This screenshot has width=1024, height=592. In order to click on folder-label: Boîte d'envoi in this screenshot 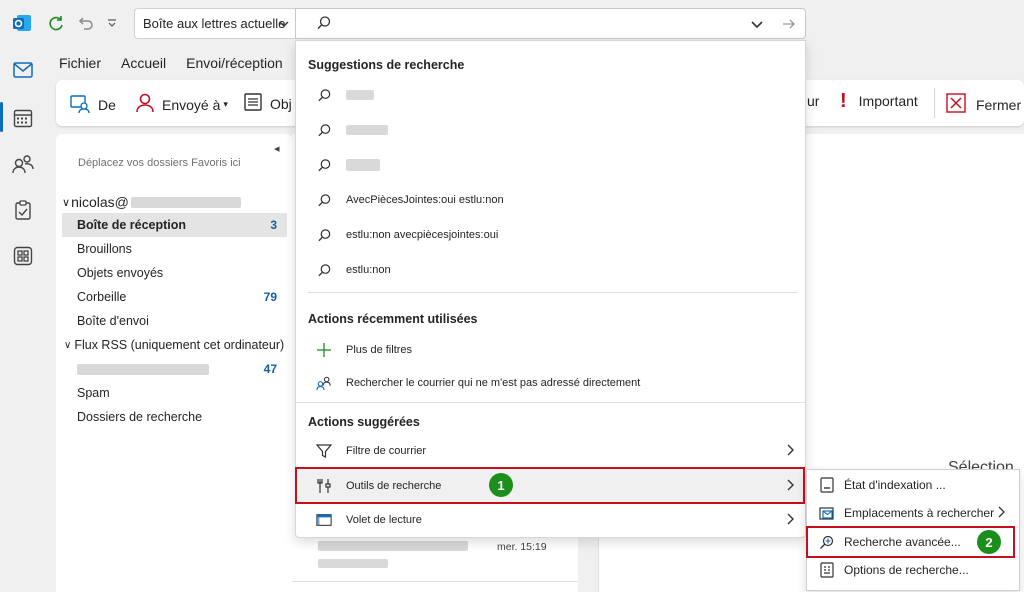, I will do `click(113, 321)`.